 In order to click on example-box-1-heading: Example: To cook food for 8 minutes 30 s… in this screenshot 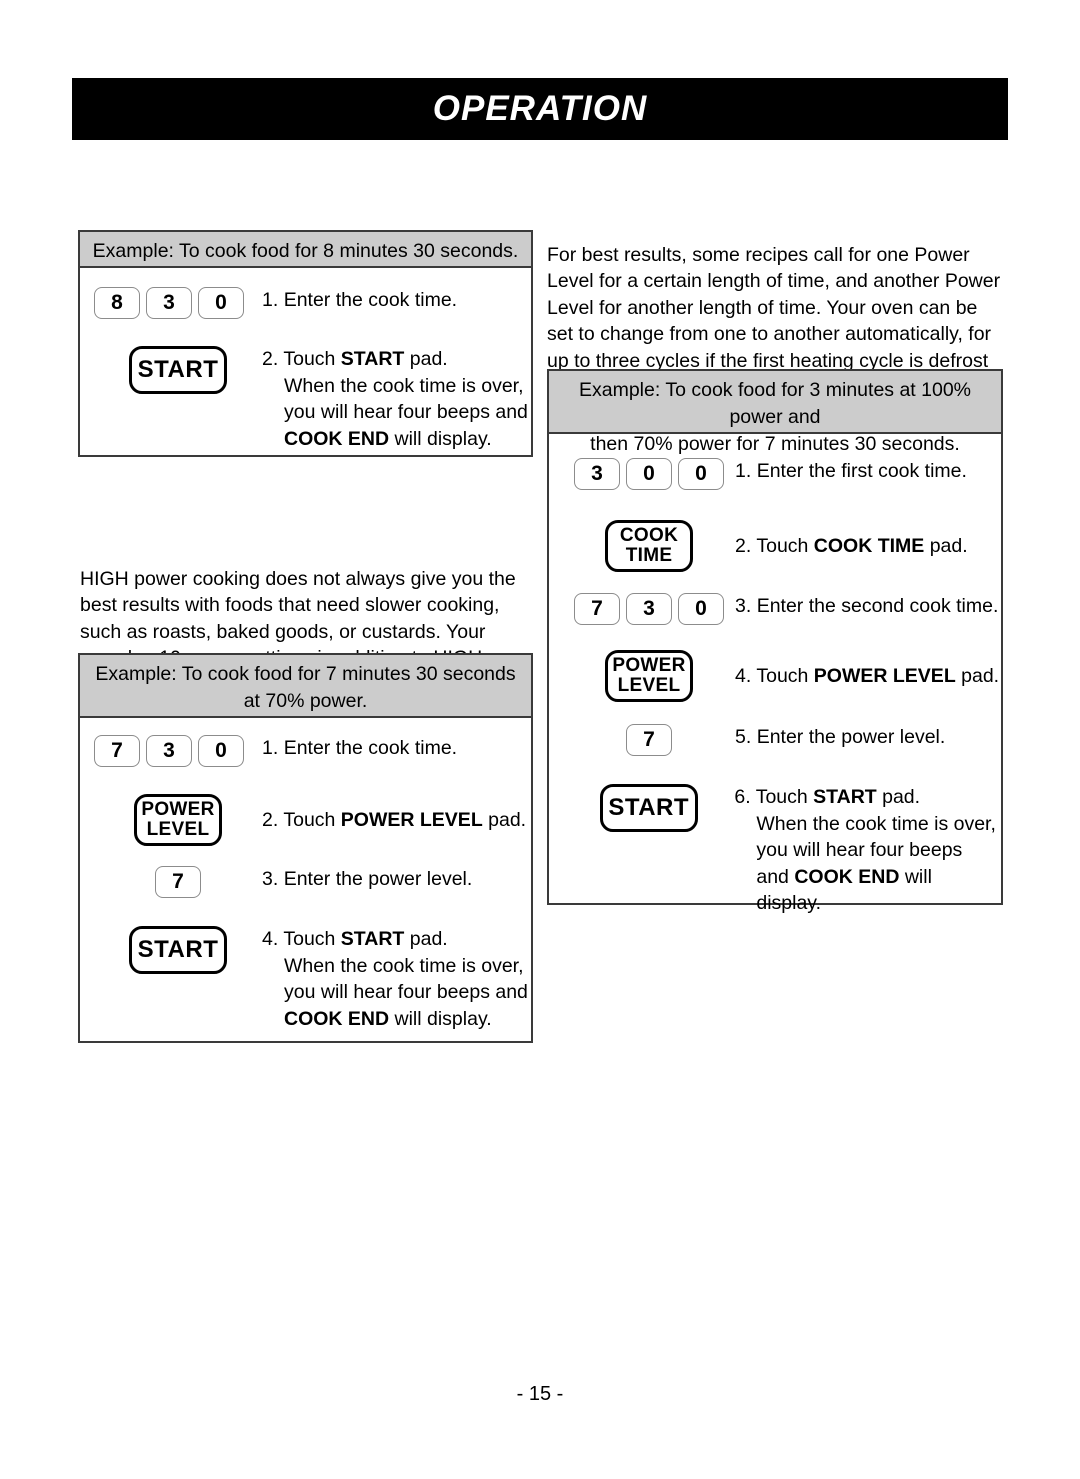, I will do `click(305, 250)`.